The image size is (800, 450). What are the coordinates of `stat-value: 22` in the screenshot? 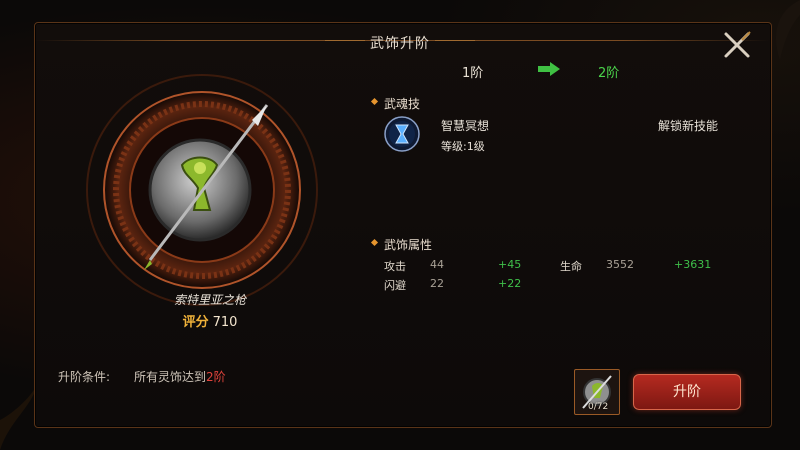 It's located at (437, 283).